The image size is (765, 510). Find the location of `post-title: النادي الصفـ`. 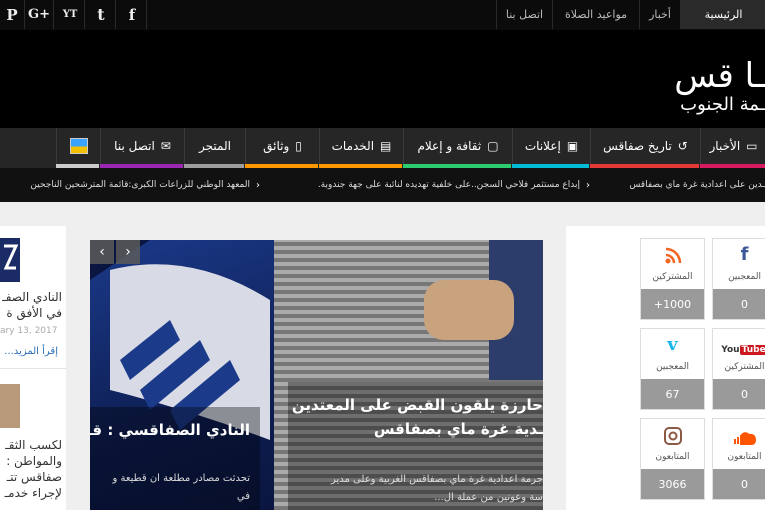

post-title: النادي الصفـ is located at coordinates (31, 297).